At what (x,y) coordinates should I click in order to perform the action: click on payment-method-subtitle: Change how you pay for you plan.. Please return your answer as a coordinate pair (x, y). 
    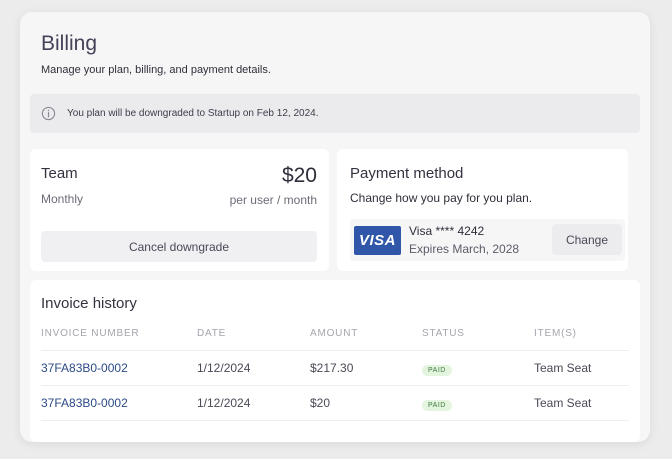
    Looking at the image, I should click on (441, 198).